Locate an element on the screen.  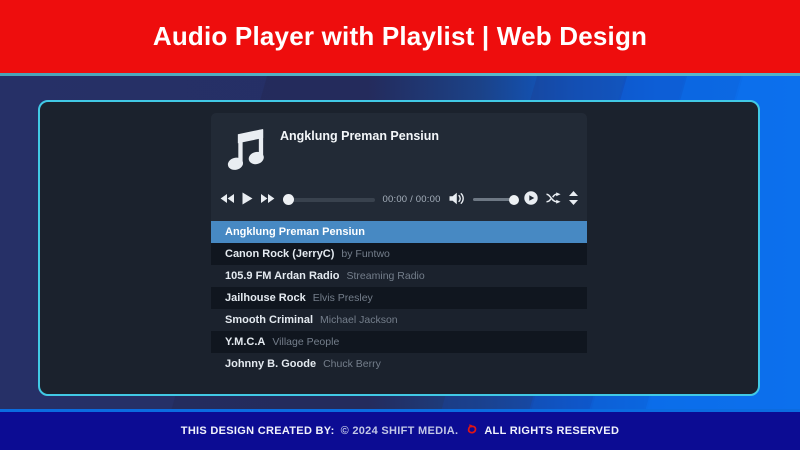
volume-icon is located at coordinates (457, 200).